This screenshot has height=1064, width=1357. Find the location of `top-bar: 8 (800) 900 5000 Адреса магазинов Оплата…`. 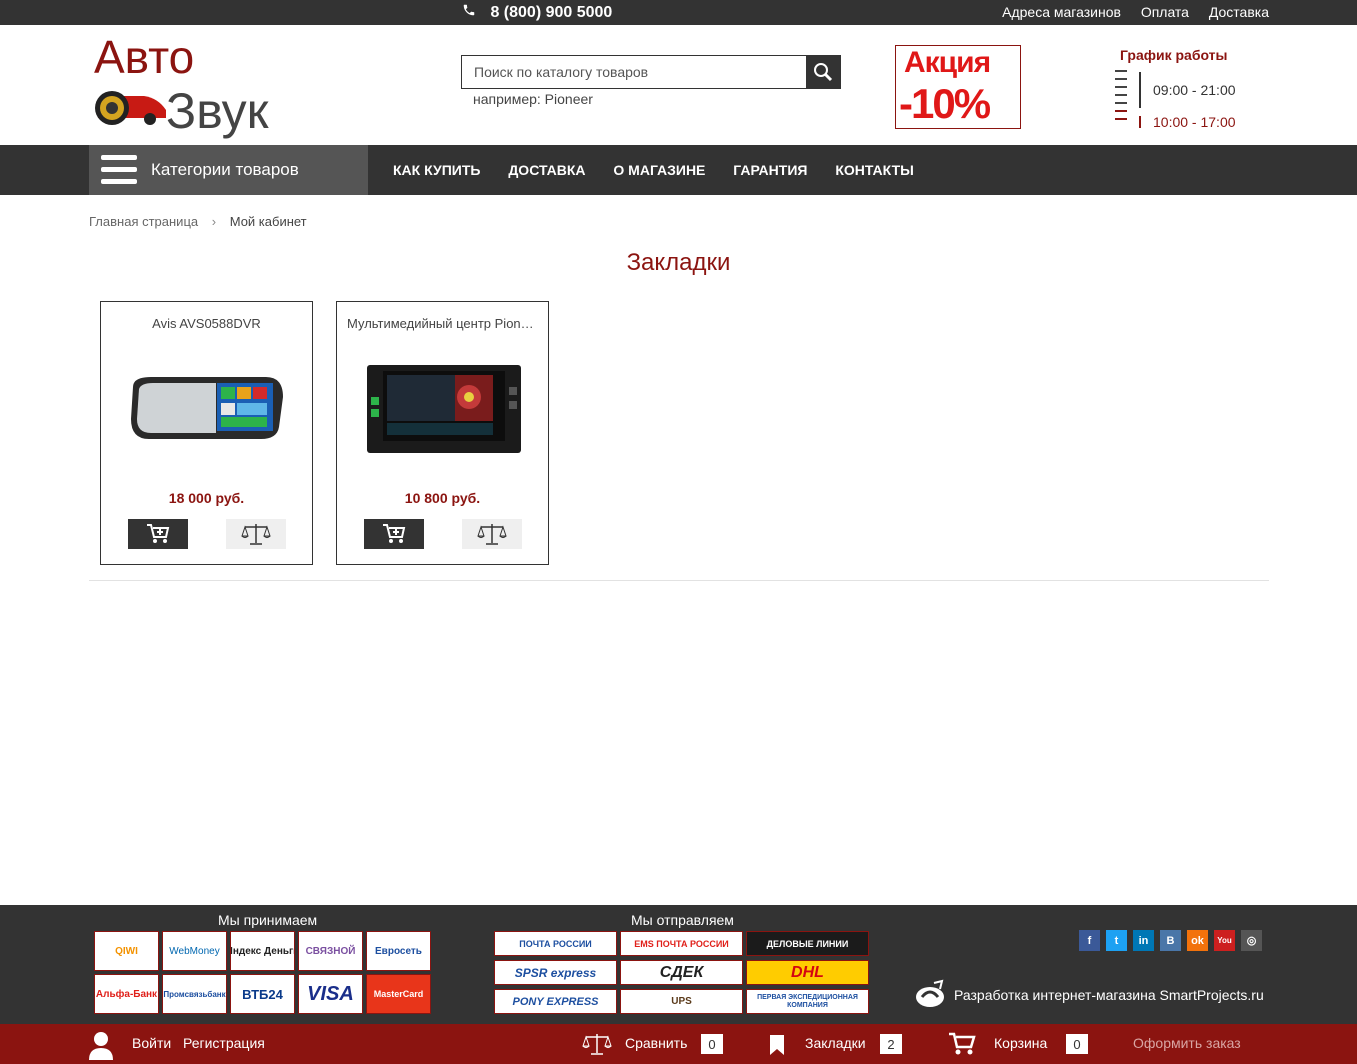

top-bar: 8 (800) 900 5000 Адреса магазинов Оплата… is located at coordinates (678, 12).